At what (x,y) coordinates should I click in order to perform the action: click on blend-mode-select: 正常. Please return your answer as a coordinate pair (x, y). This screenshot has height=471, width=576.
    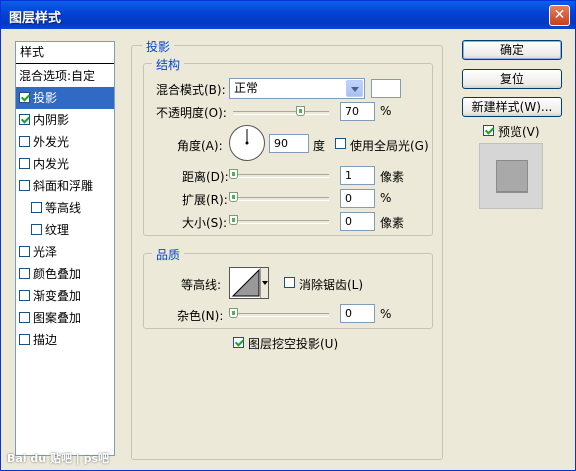
    Looking at the image, I should click on (297, 88).